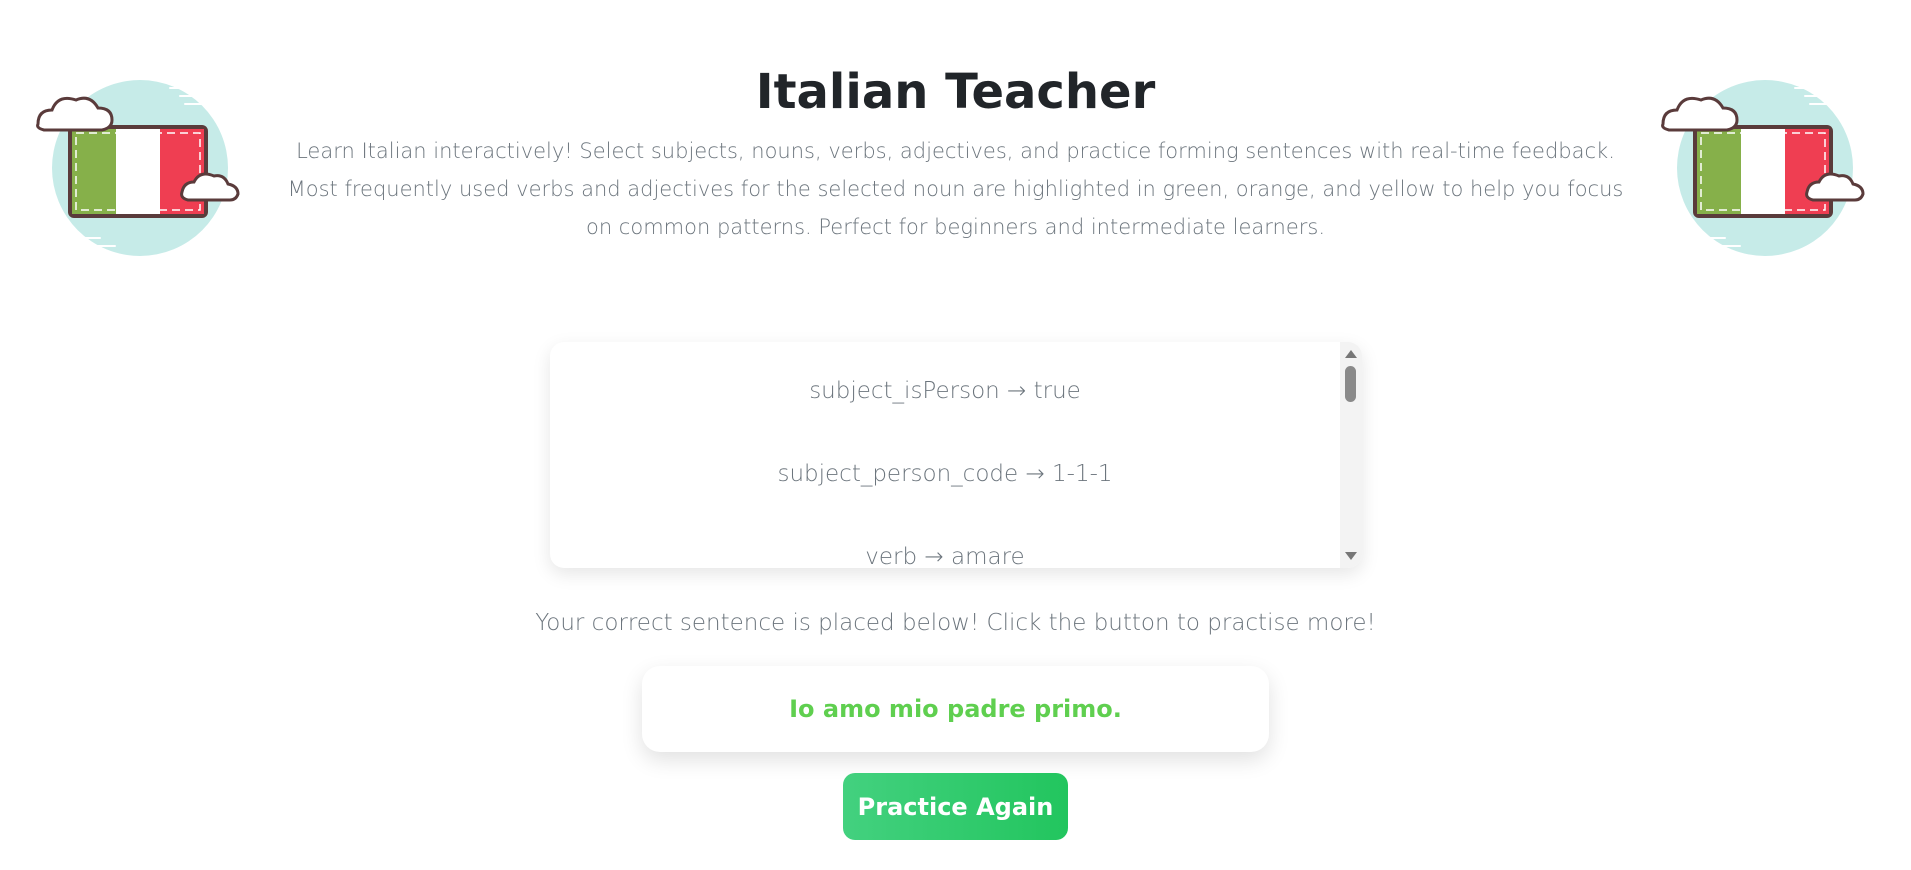 Image resolution: width=1911 pixels, height=870 pixels. Describe the element at coordinates (945, 391) in the screenshot. I see `log-item: subject_isPerson → true` at that location.